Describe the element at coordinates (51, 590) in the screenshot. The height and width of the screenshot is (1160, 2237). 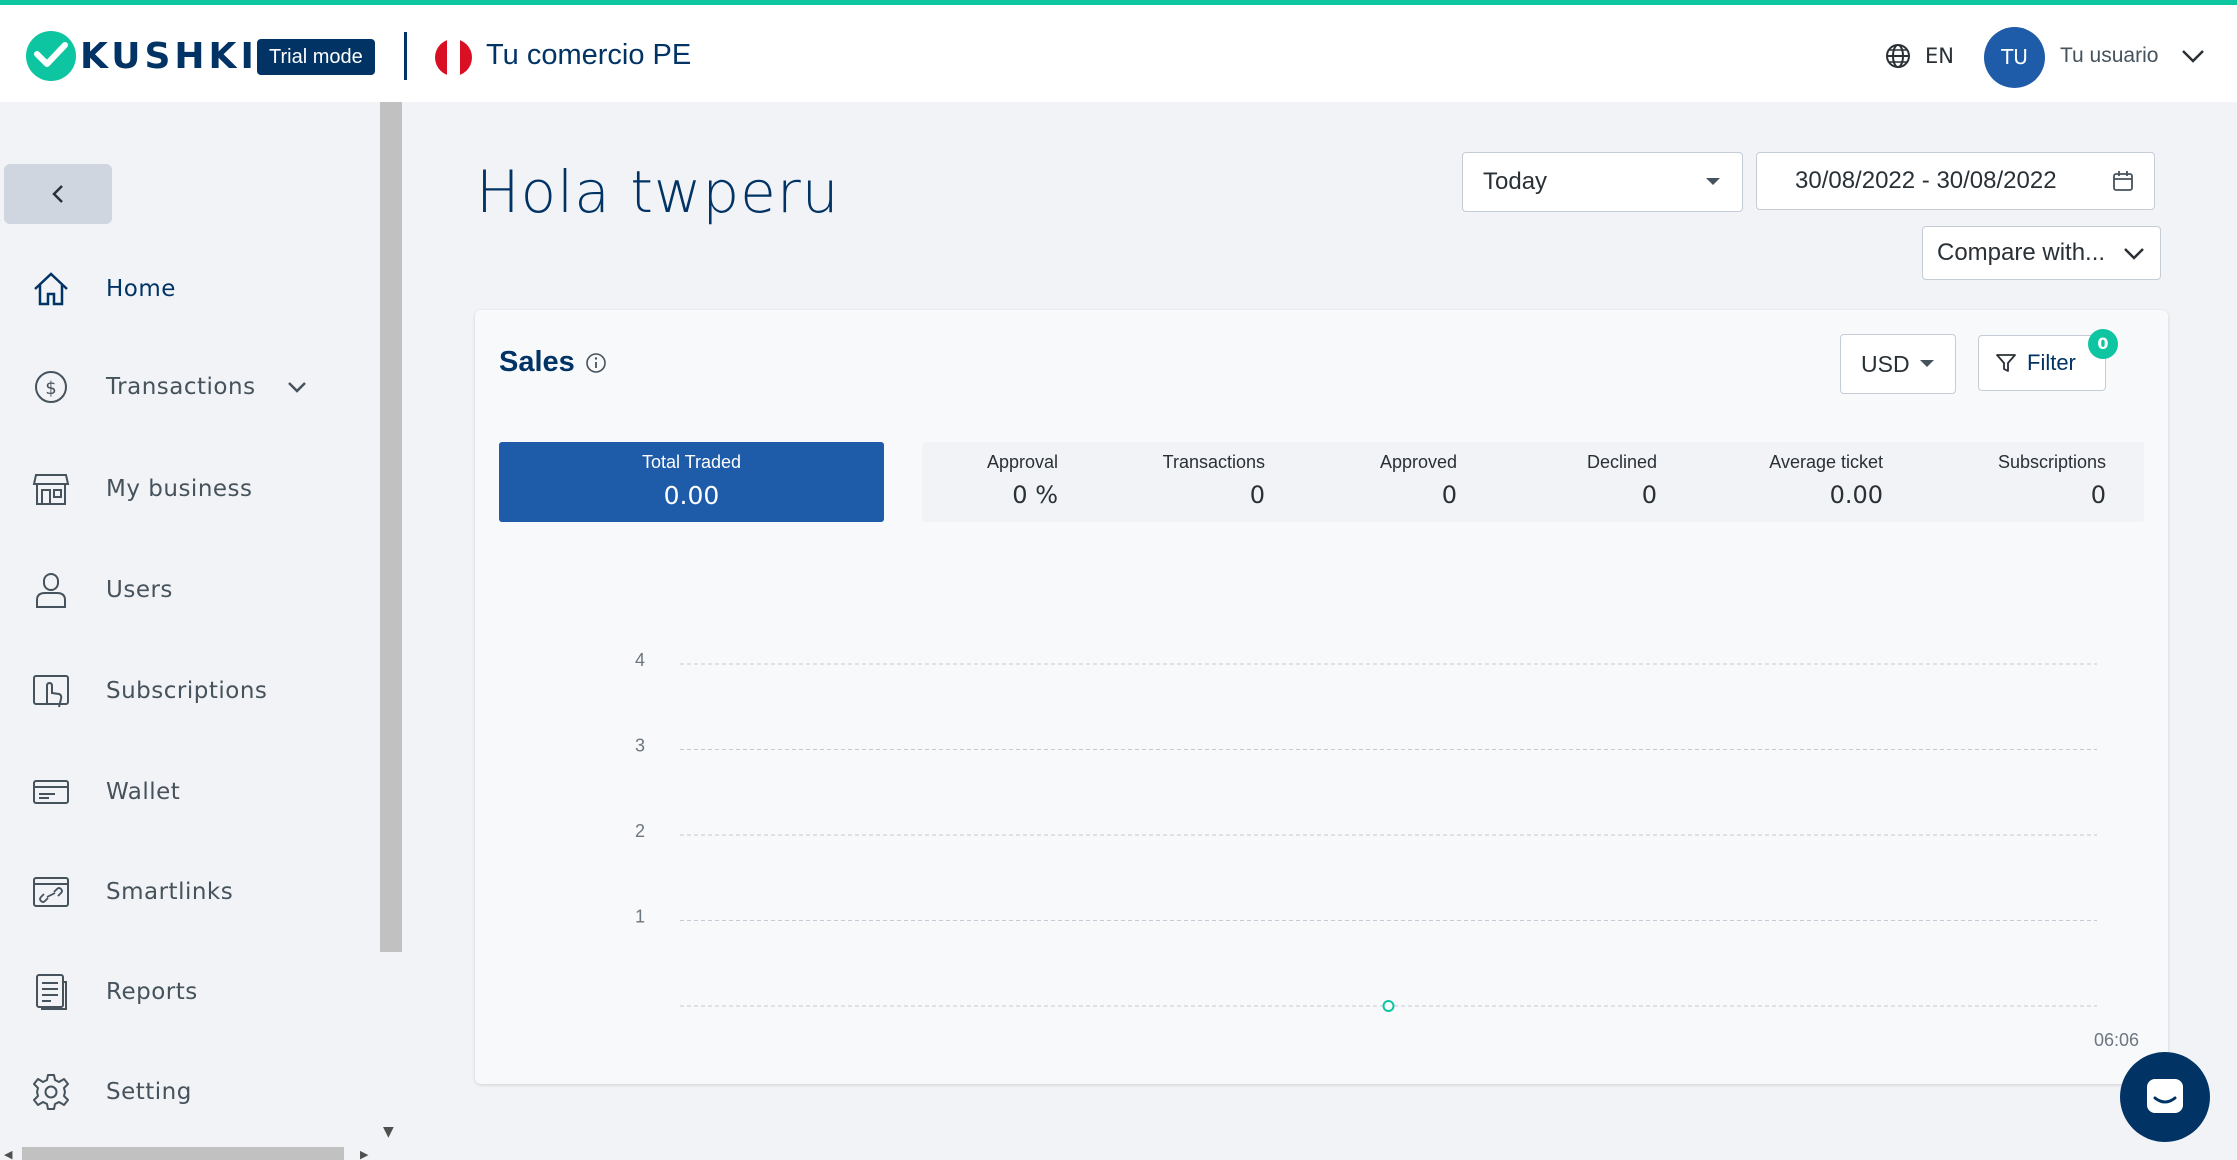
I see `user-icon` at that location.